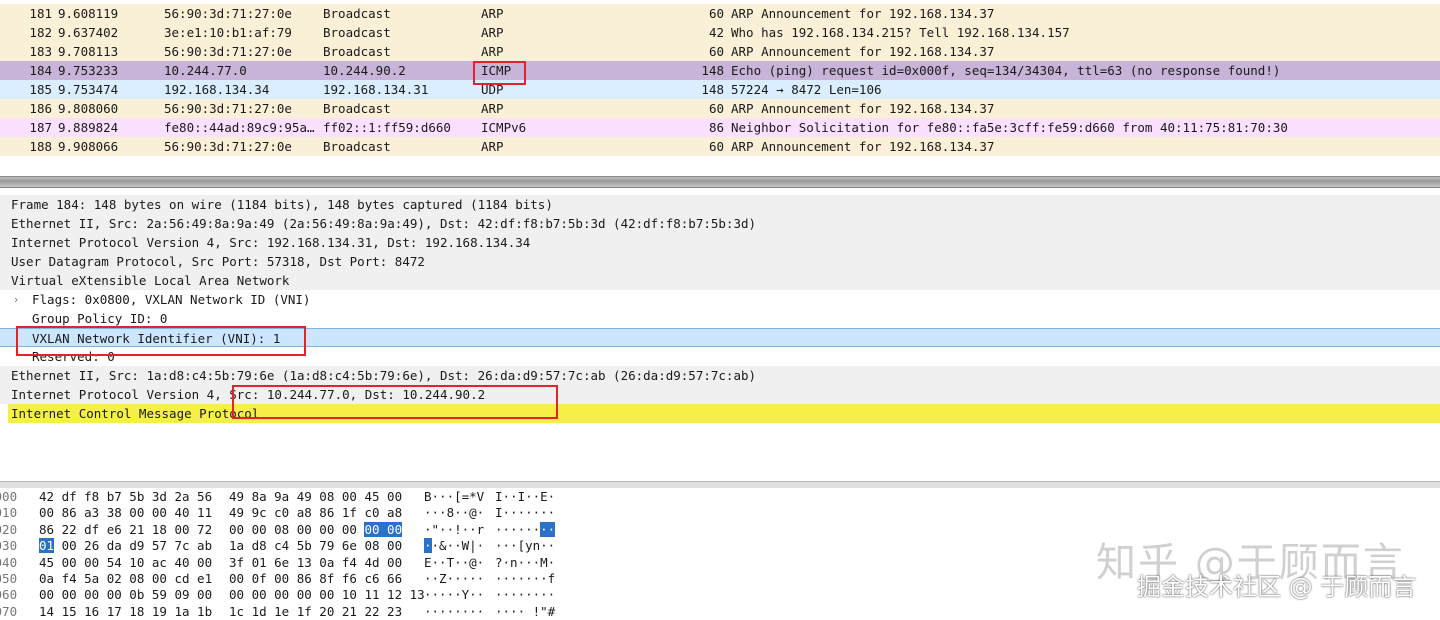 The width and height of the screenshot is (1440, 620). What do you see at coordinates (357, 108) in the screenshot?
I see `packet-destination: Broadcast` at bounding box center [357, 108].